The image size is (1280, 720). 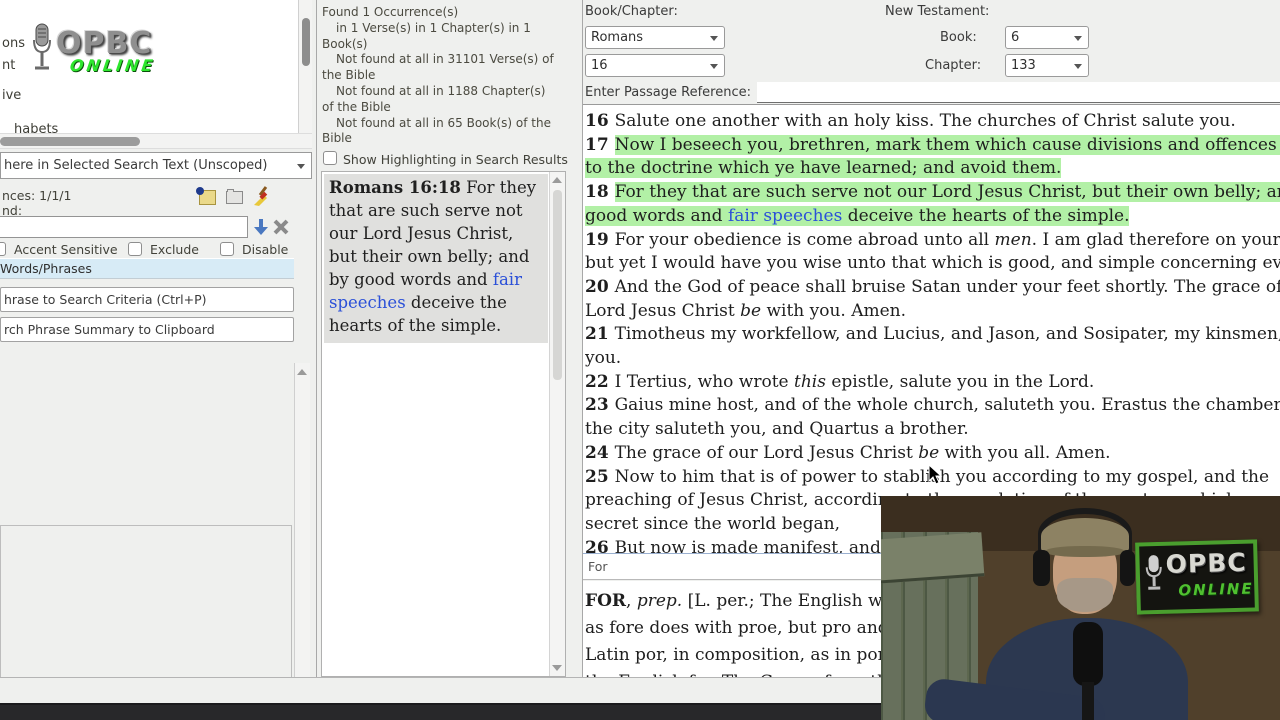 I want to click on text-line: Lord Jesus Christ be with you. Amen., so click(x=932, y=312).